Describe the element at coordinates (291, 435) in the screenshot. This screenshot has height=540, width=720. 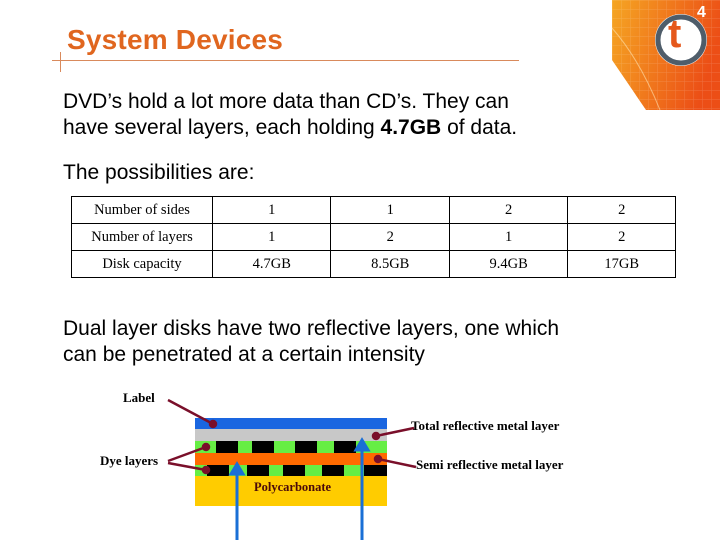
I see `total-reflective-layer` at that location.